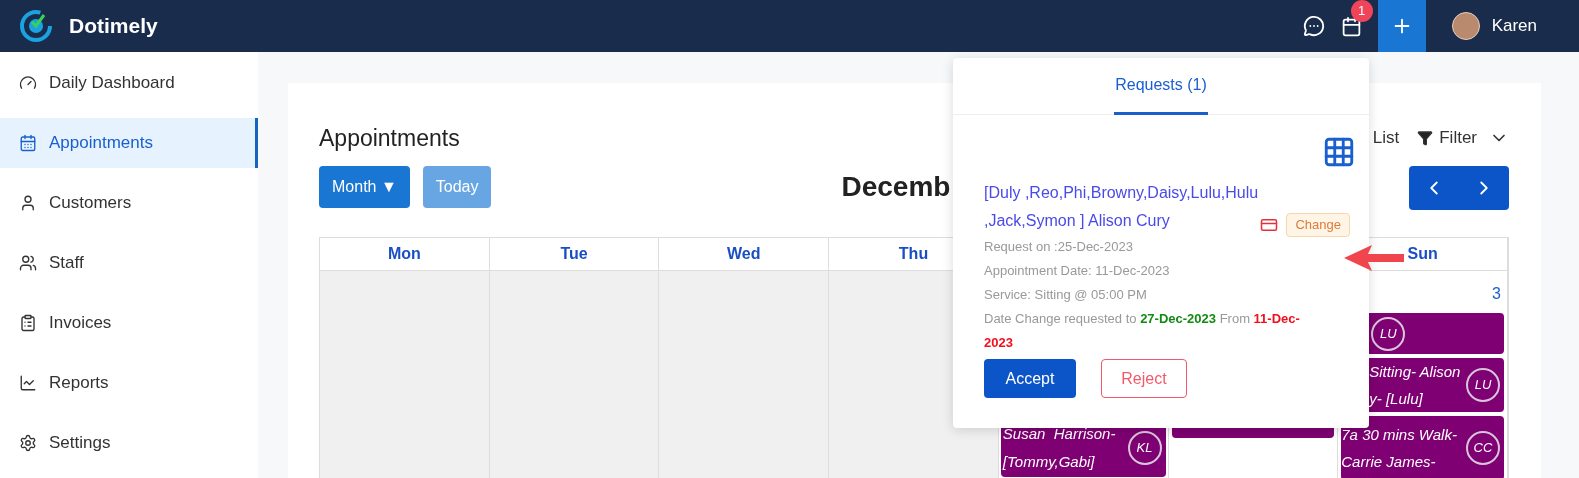  What do you see at coordinates (28, 203) in the screenshot?
I see `person-icon` at bounding box center [28, 203].